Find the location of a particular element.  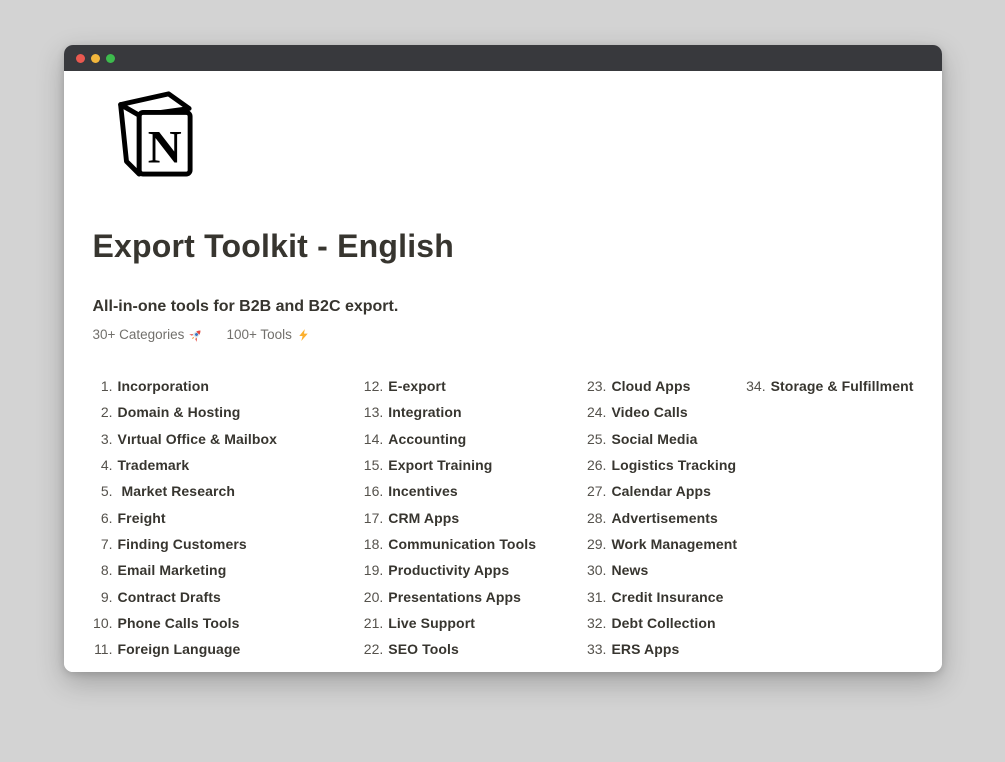

list-item: 7. Finding Customers is located at coordinates (228, 544).